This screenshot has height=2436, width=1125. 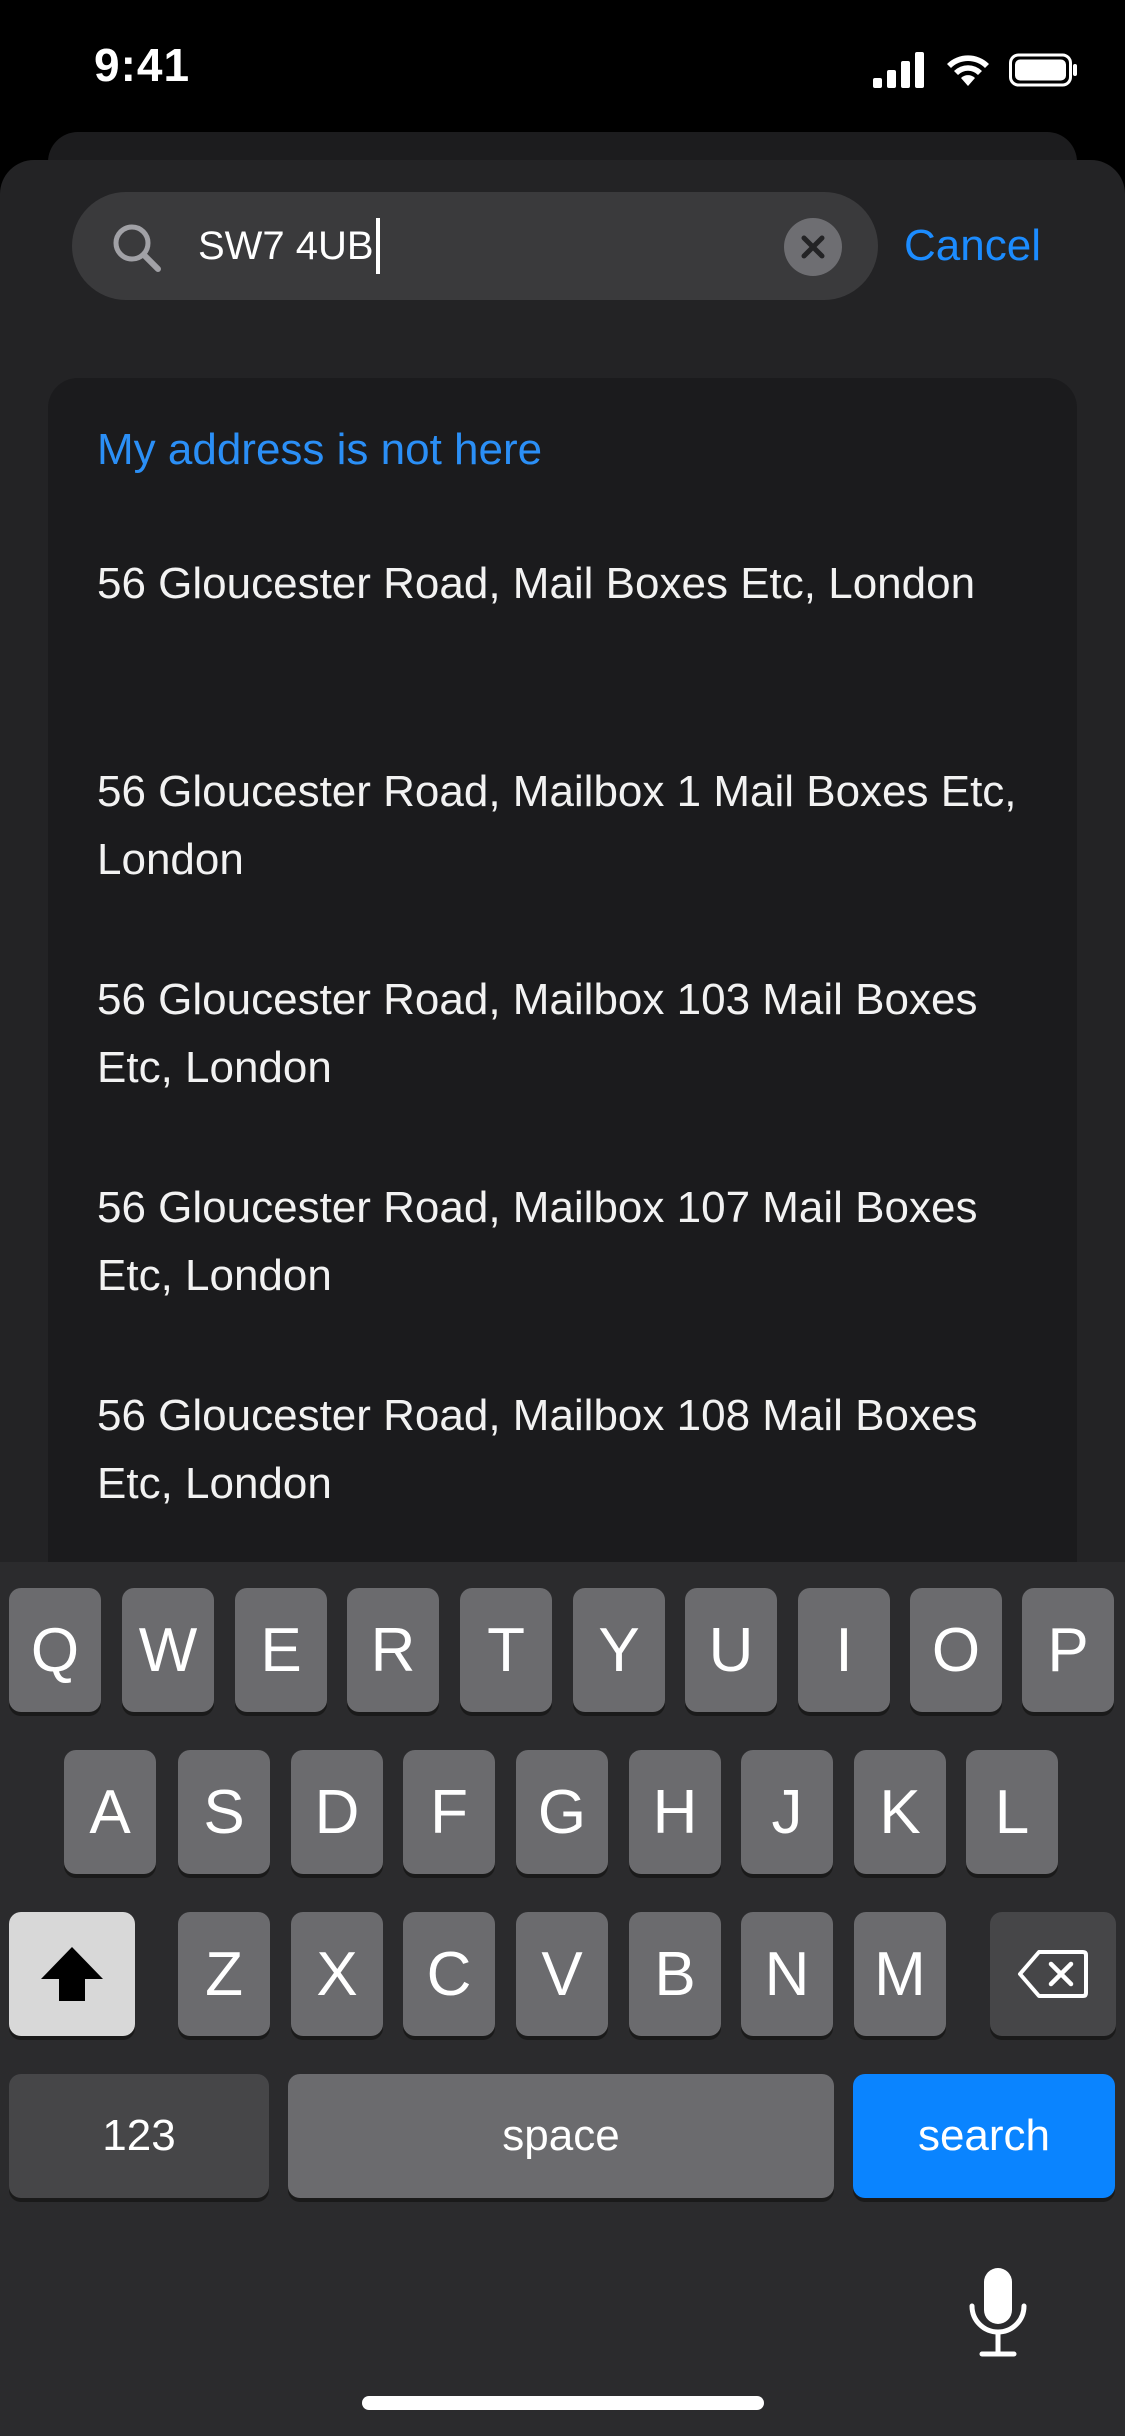 I want to click on key-r: R, so click(x=393, y=1650).